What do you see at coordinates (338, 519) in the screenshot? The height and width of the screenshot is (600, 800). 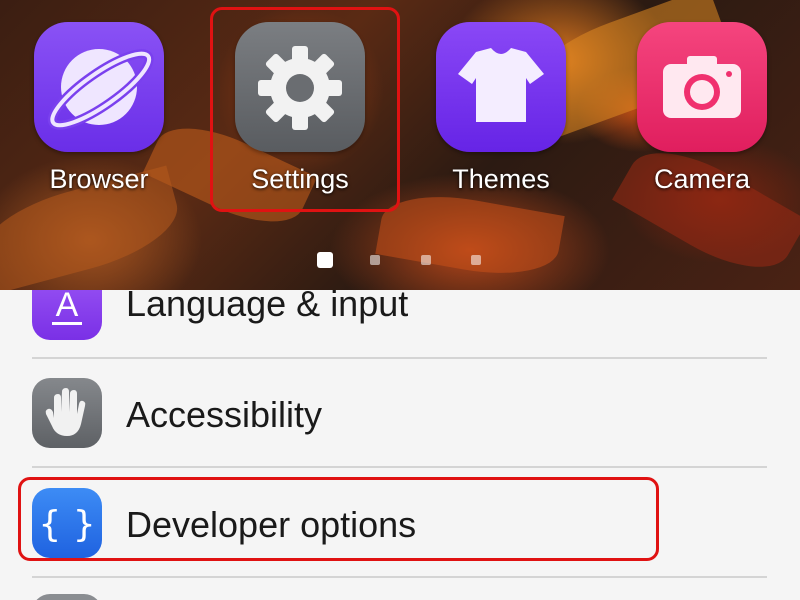 I see `developer-options-highlight-box` at bounding box center [338, 519].